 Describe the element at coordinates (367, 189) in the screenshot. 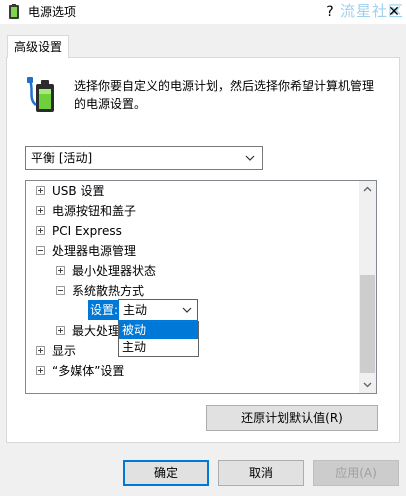

I see `scroll-up-icon` at that location.